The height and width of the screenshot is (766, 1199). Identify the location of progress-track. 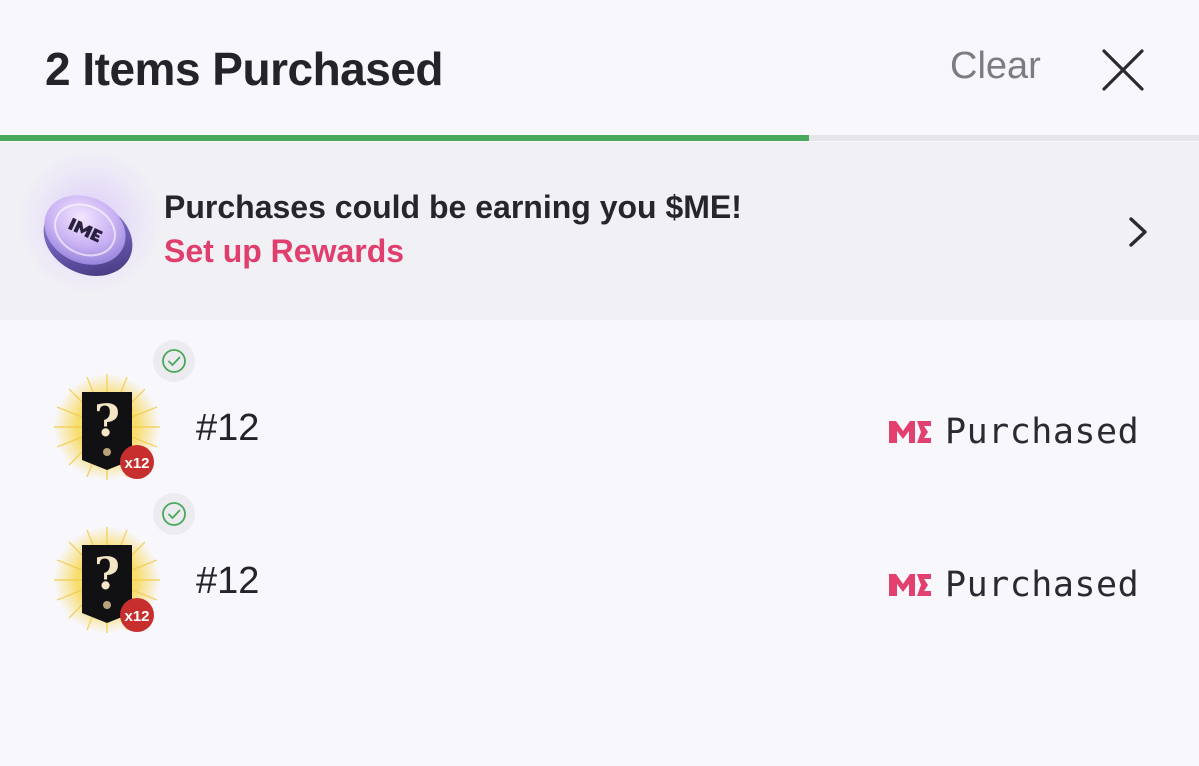
(599, 138).